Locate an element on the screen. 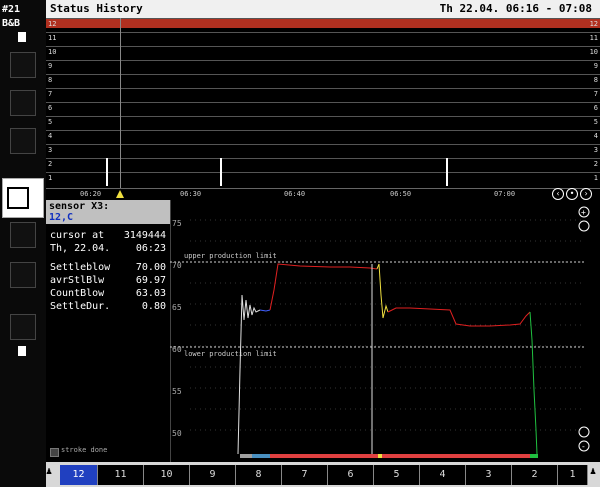  history-lane: 66 is located at coordinates (323, 108).